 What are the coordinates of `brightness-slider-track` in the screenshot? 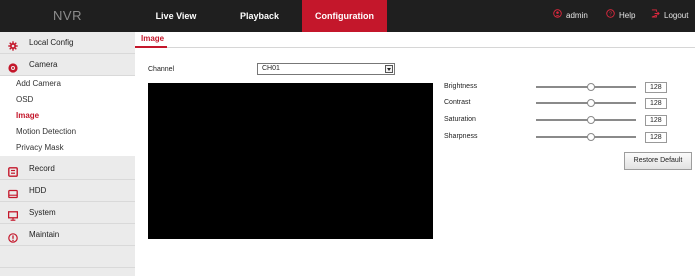 It's located at (586, 87).